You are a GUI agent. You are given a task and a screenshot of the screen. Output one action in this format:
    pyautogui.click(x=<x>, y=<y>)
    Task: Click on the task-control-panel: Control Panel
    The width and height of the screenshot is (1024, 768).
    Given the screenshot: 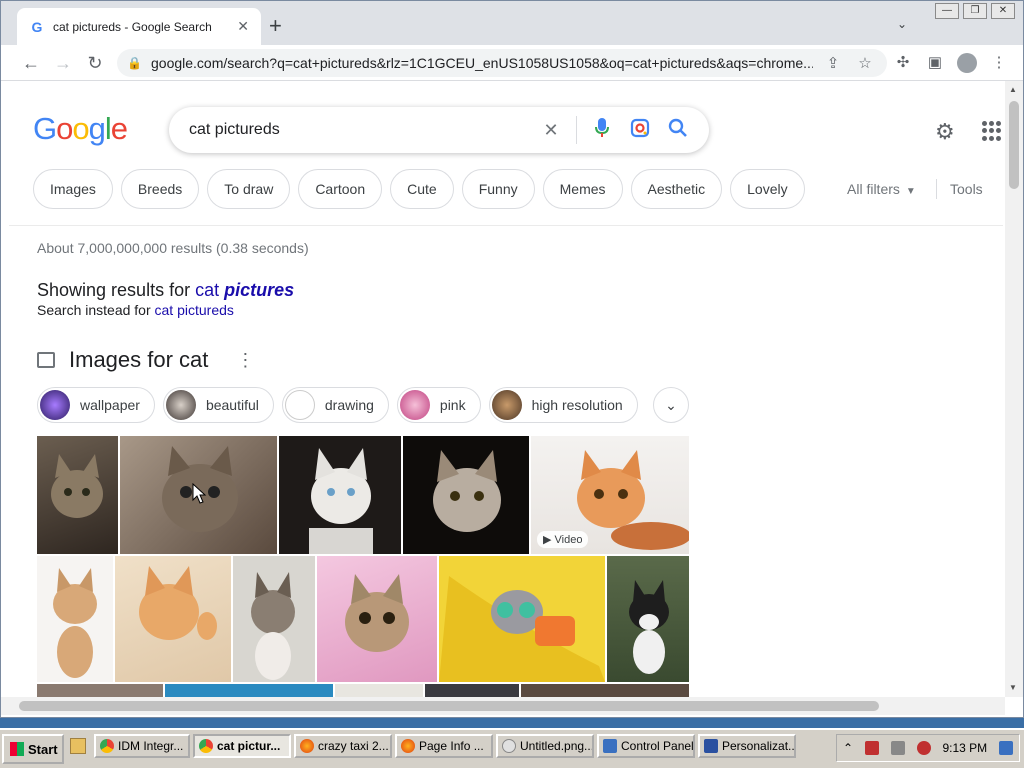 What is the action you would take?
    pyautogui.click(x=646, y=746)
    